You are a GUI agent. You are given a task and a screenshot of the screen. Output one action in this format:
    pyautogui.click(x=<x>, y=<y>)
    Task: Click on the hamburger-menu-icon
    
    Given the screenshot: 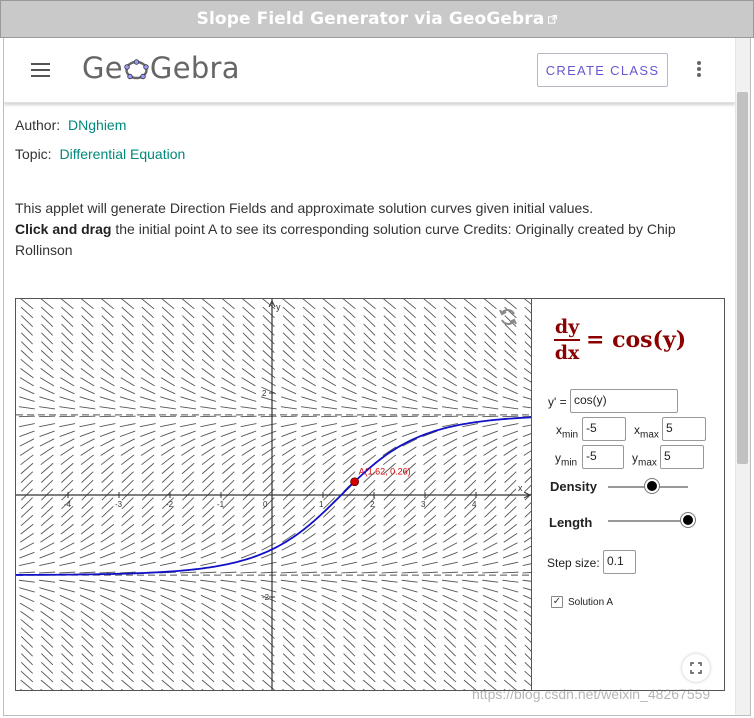 What is the action you would take?
    pyautogui.click(x=41, y=71)
    